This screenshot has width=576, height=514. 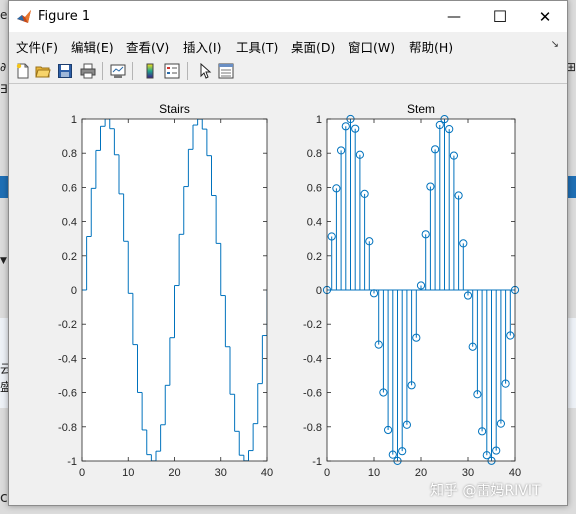 What do you see at coordinates (485, 491) in the screenshot?
I see `watermark-text: 知乎 @雷妈RIVIT` at bounding box center [485, 491].